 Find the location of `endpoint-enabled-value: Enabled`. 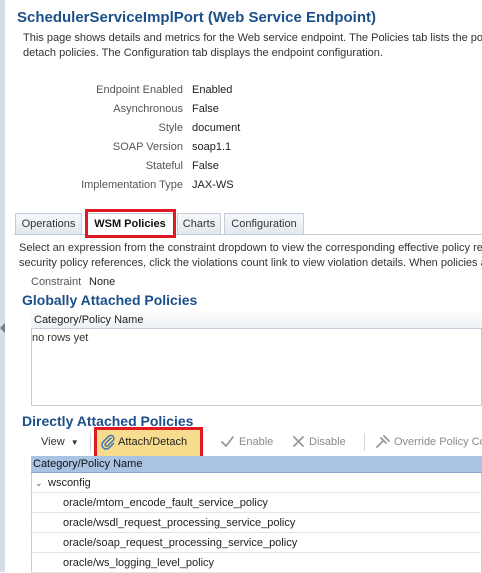

endpoint-enabled-value: Enabled is located at coordinates (212, 90).